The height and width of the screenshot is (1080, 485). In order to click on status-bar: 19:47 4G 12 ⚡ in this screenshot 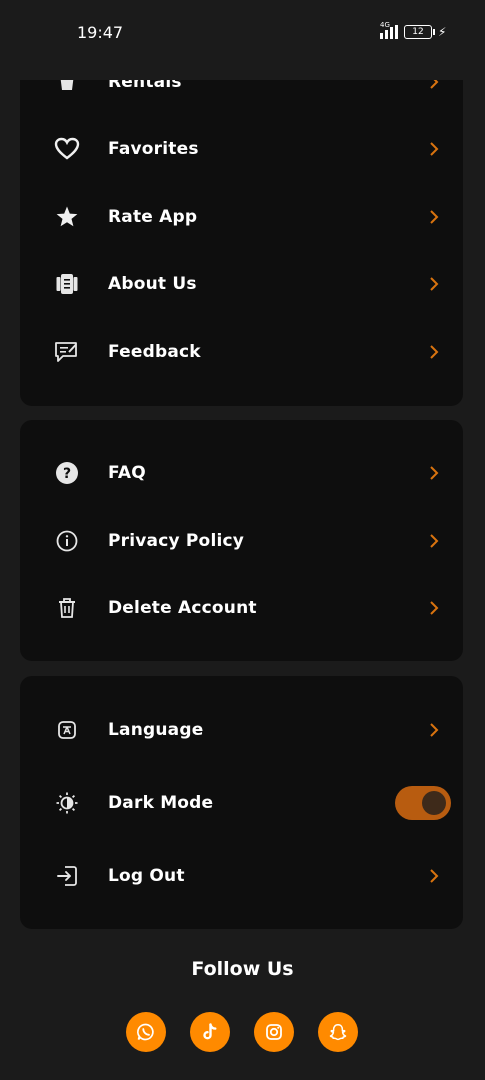, I will do `click(242, 40)`.